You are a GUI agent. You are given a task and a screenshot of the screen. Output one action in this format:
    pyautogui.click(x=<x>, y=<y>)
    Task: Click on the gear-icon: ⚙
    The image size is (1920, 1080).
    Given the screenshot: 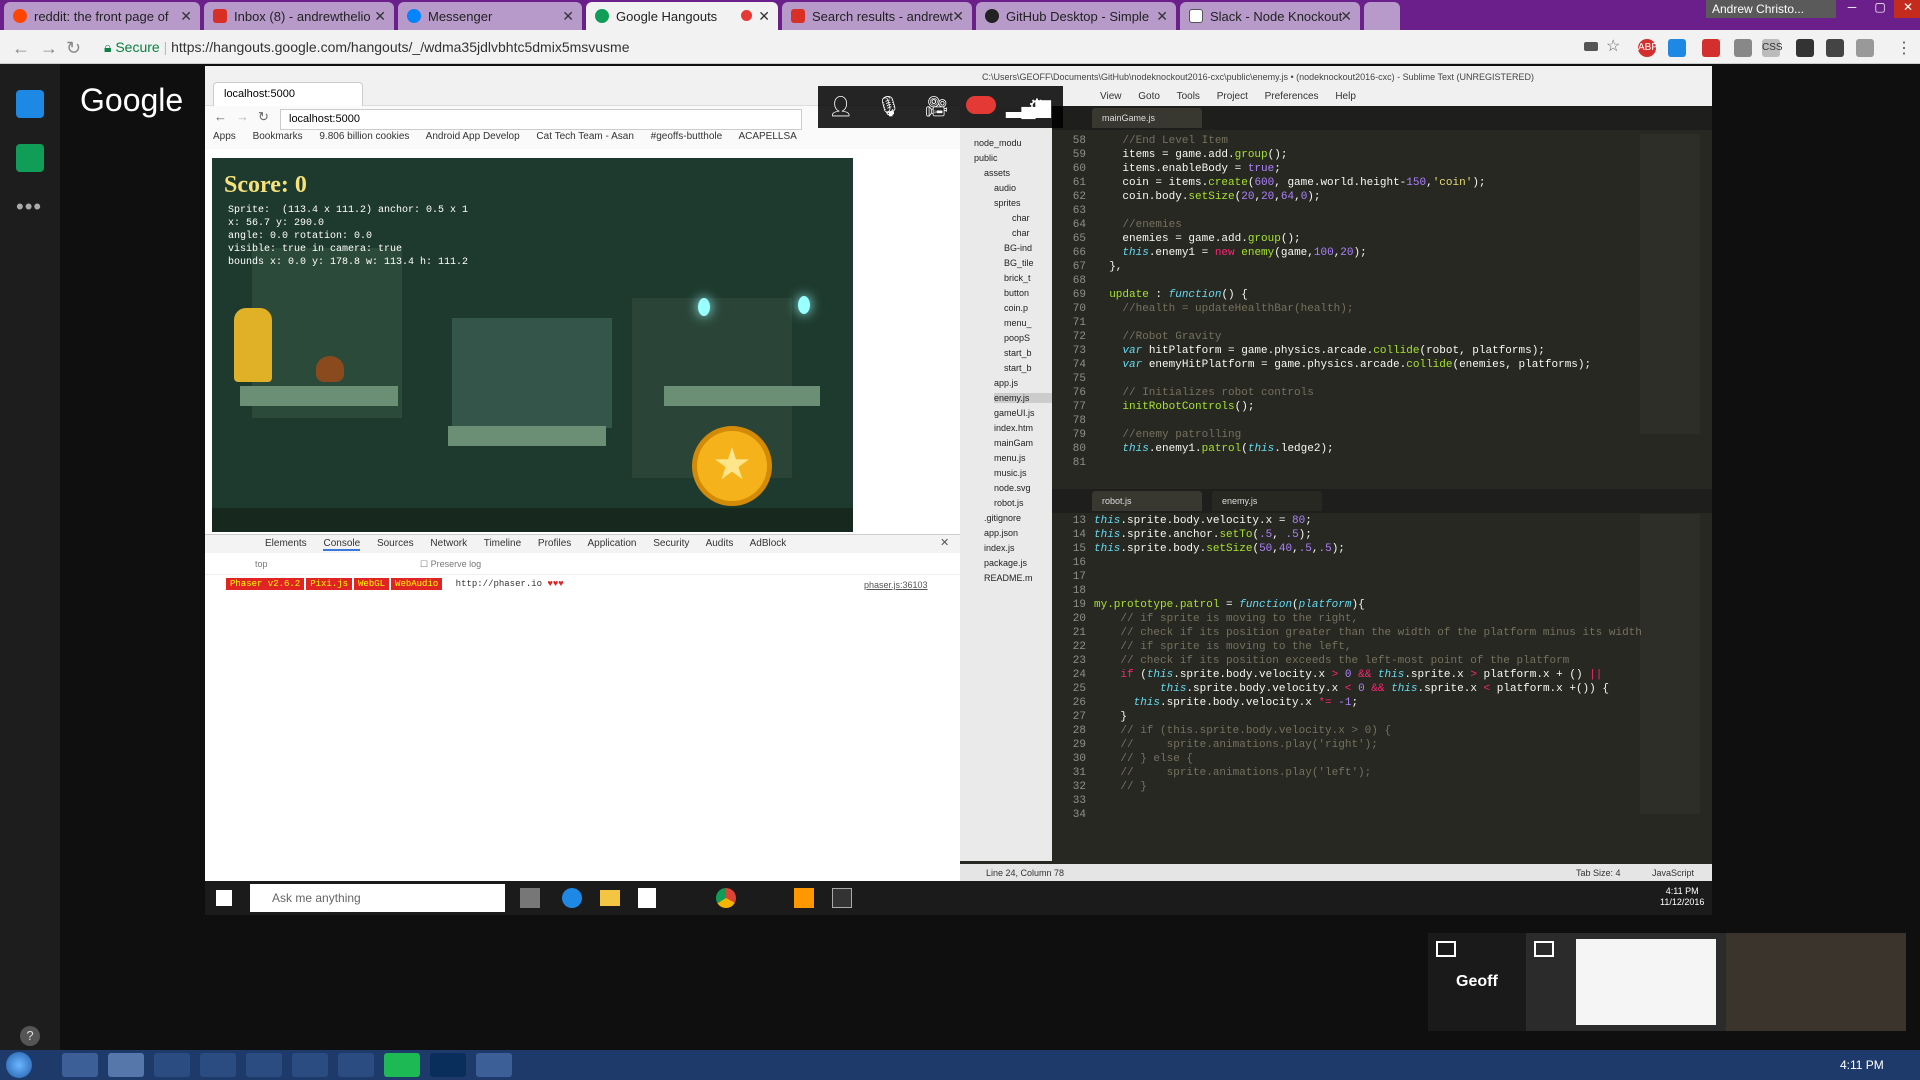 What is the action you would take?
    pyautogui.click(x=1037, y=106)
    